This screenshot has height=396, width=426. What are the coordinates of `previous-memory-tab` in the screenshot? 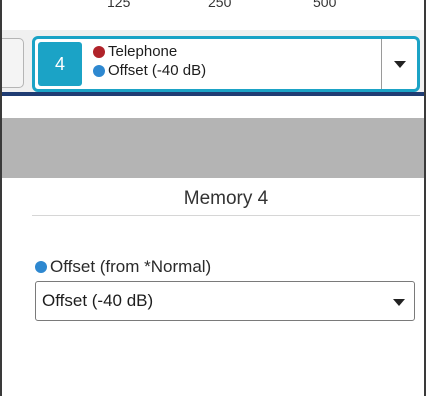 It's located at (13, 63).